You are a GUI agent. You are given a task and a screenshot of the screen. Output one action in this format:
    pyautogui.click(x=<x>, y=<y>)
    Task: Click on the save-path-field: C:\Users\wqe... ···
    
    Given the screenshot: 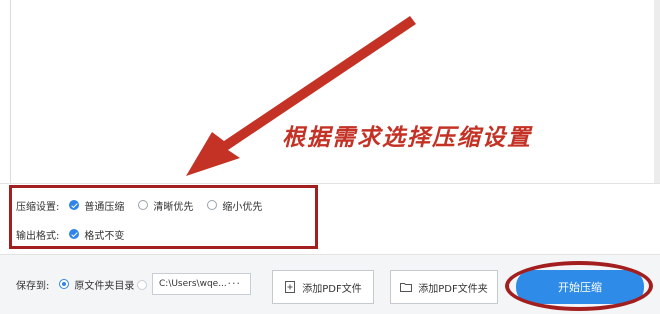 What is the action you would take?
    pyautogui.click(x=201, y=284)
    